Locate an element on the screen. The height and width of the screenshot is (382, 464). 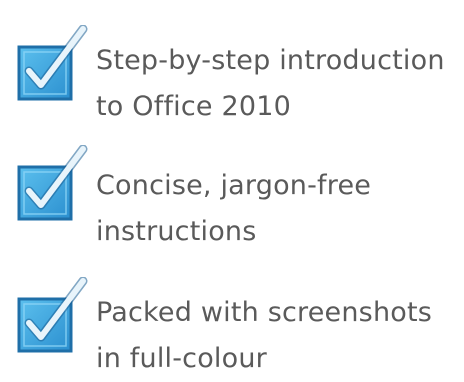
feature-line: to Office 2010 is located at coordinates (194, 106).